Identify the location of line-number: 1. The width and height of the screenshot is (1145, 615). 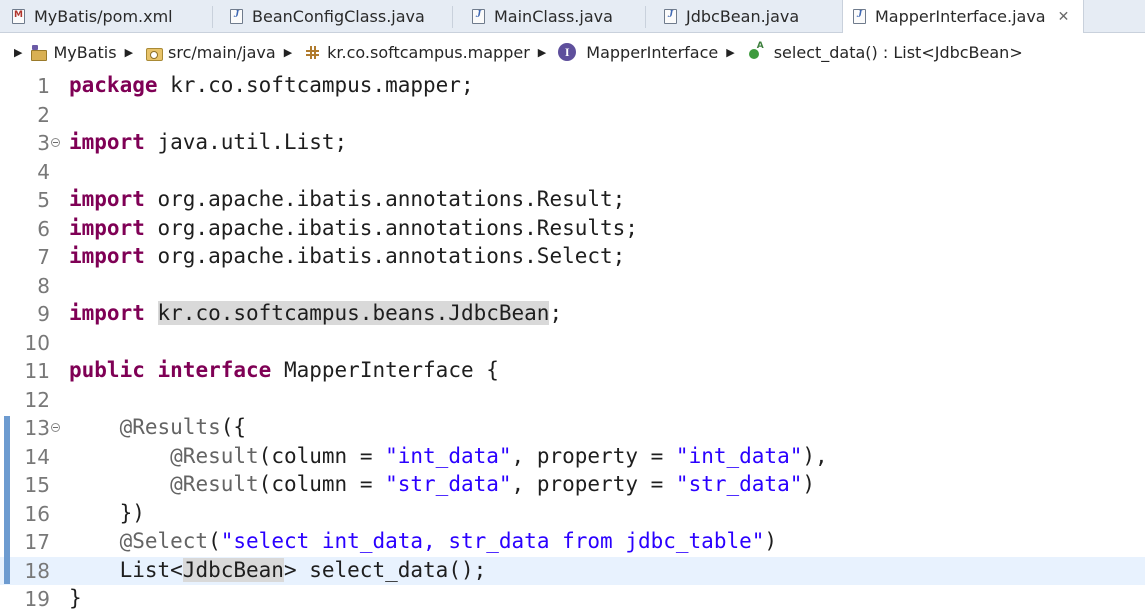
(43, 86).